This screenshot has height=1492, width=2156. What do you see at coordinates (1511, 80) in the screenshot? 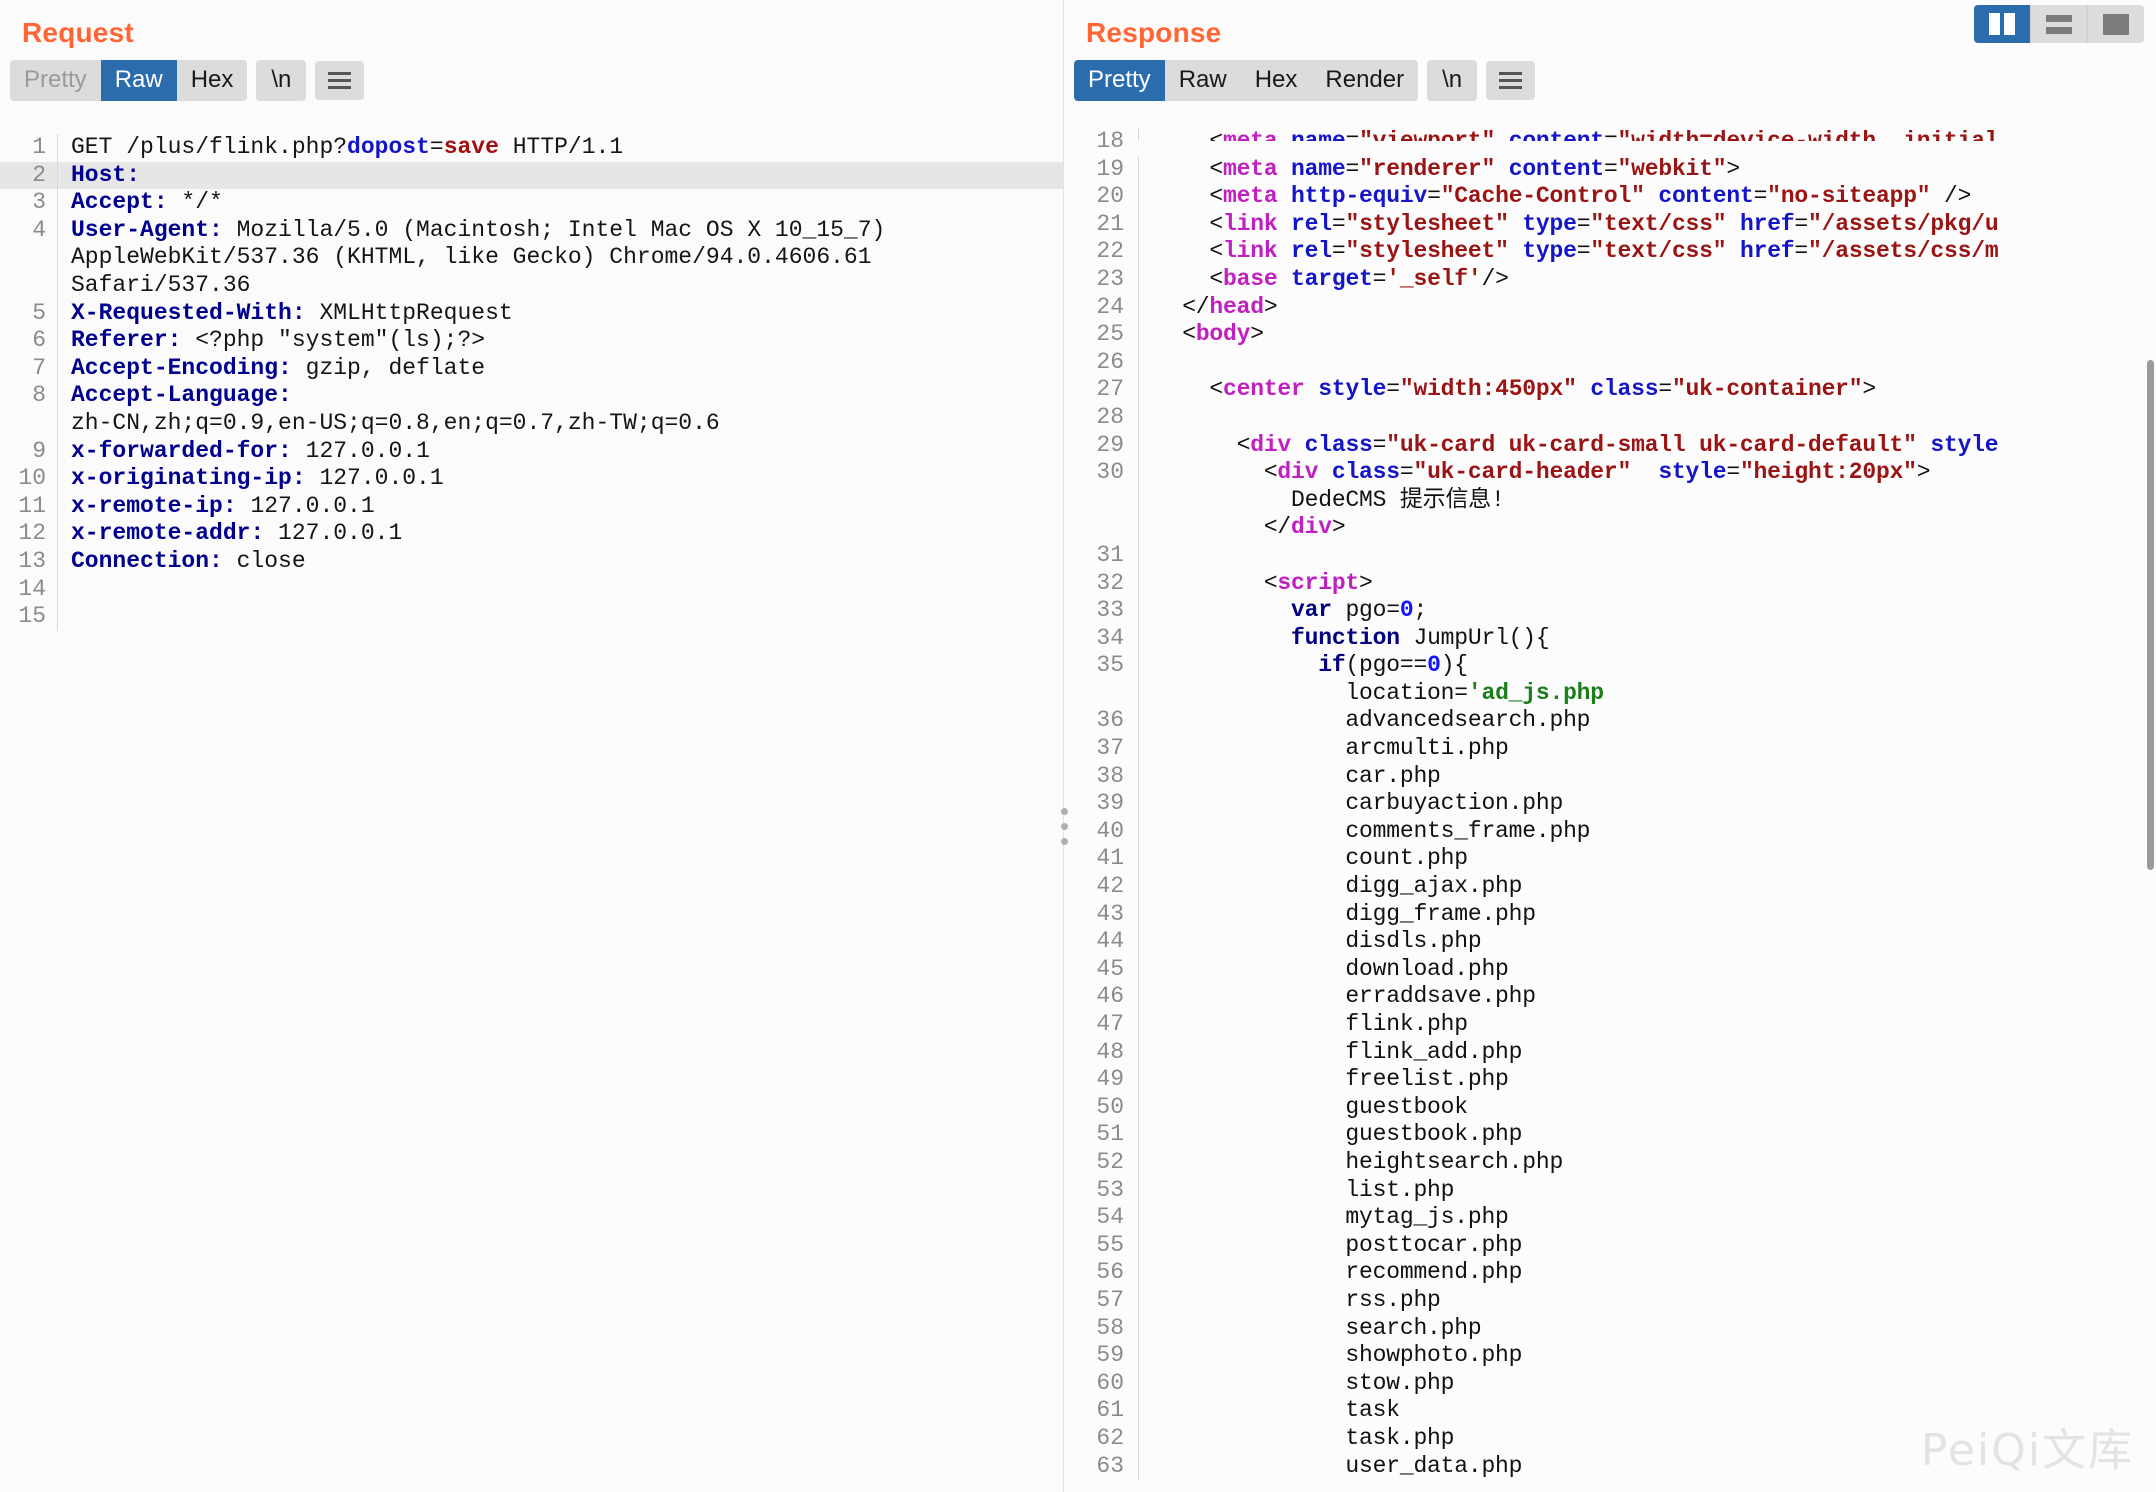
I see `response-menu-icon` at bounding box center [1511, 80].